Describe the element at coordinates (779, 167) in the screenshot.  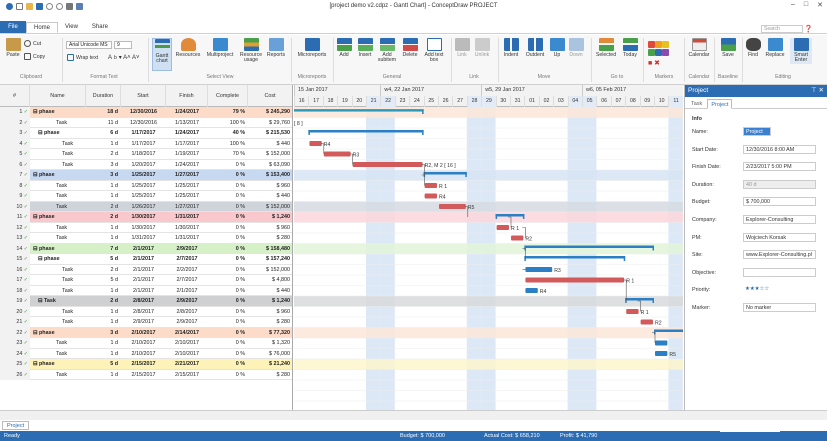
I see `panel-field-value: 2/23/2017 5:00 PM` at that location.